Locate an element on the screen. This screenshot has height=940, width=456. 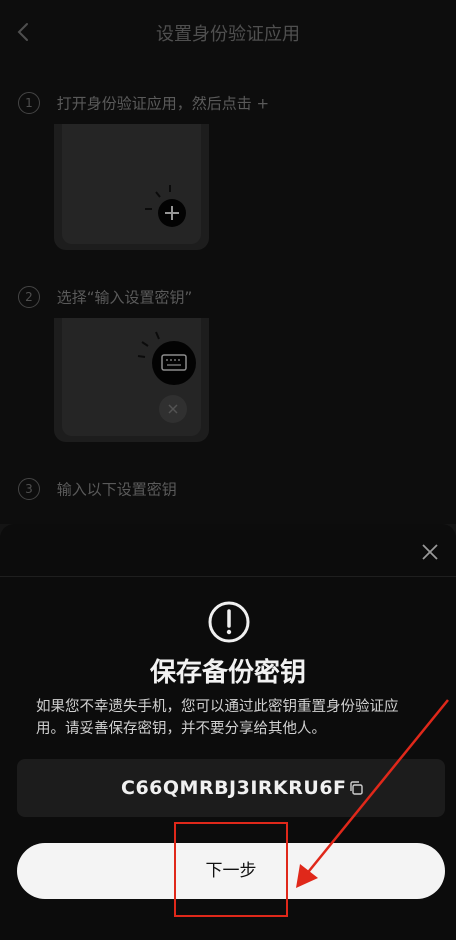
divider is located at coordinates (228, 576).